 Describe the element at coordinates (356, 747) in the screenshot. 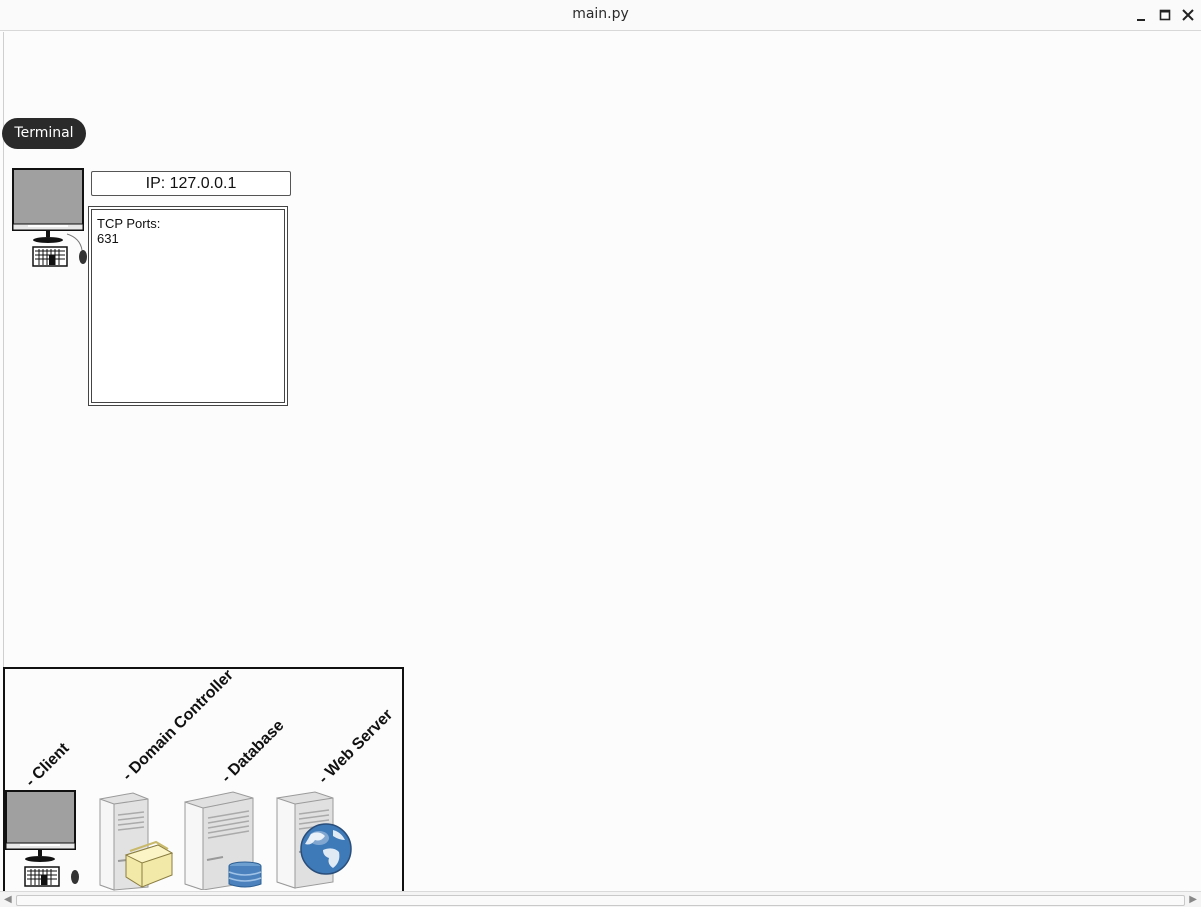

I see `palette-label-web-server: - Web Server` at that location.